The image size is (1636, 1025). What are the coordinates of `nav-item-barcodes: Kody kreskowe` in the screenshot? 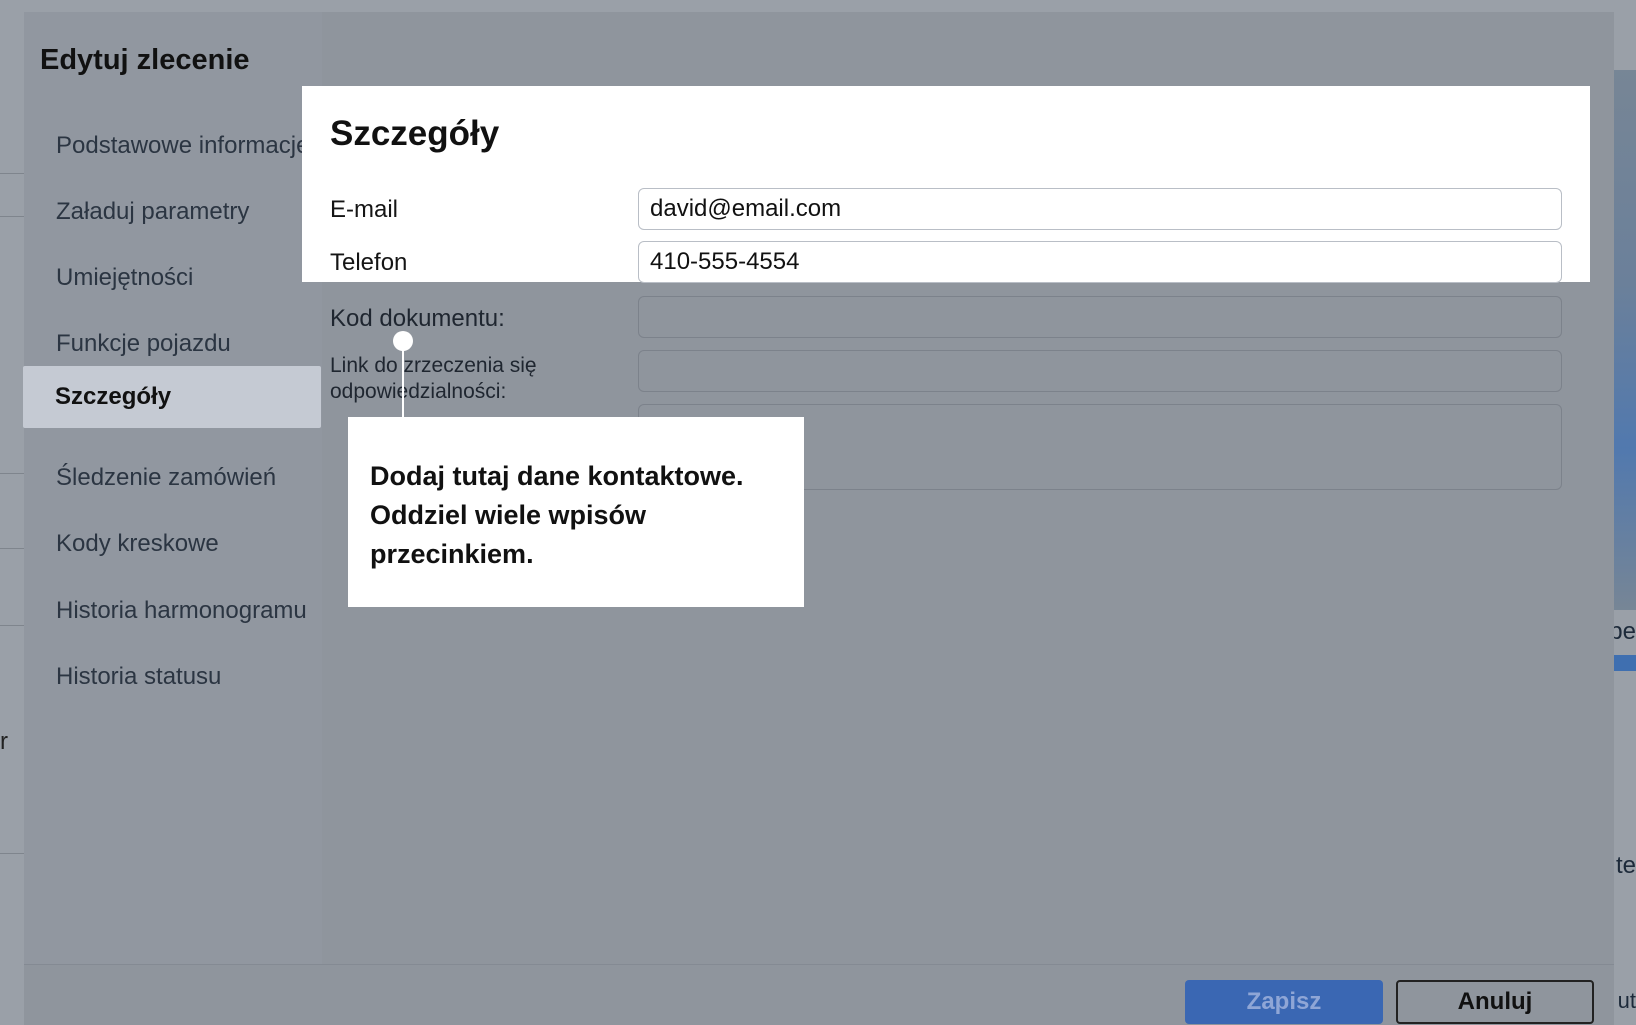 It's located at (173, 544).